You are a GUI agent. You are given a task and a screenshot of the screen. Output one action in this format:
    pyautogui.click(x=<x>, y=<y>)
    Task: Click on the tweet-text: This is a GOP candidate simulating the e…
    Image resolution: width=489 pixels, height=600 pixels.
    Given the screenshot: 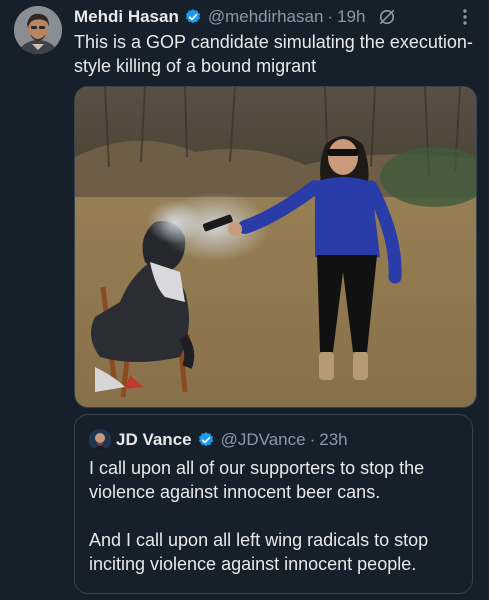 What is the action you would take?
    pyautogui.click(x=273, y=54)
    